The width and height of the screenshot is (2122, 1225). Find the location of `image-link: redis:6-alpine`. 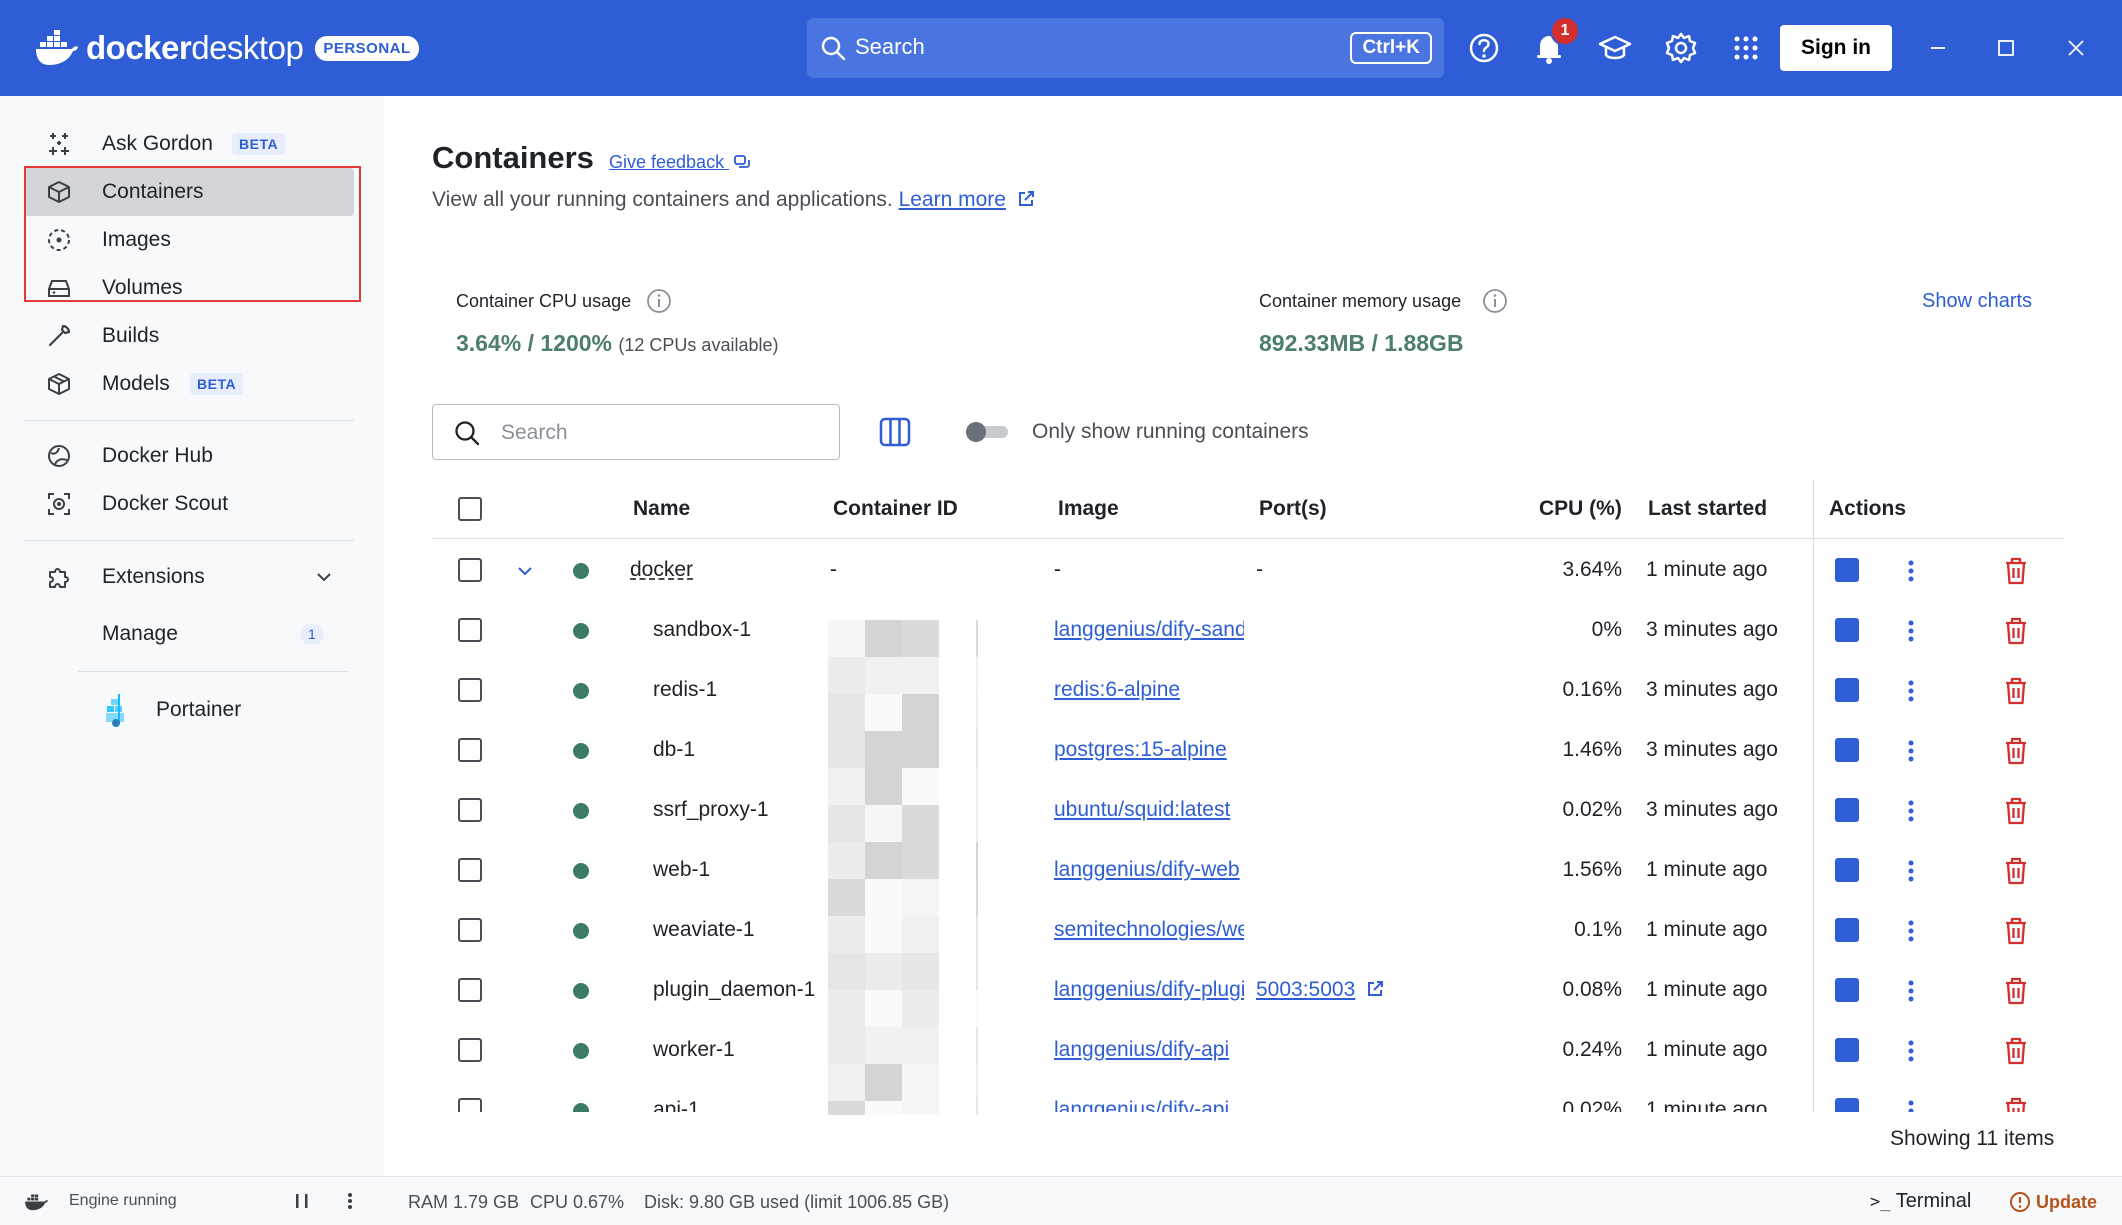

image-link: redis:6-alpine is located at coordinates (1149, 690).